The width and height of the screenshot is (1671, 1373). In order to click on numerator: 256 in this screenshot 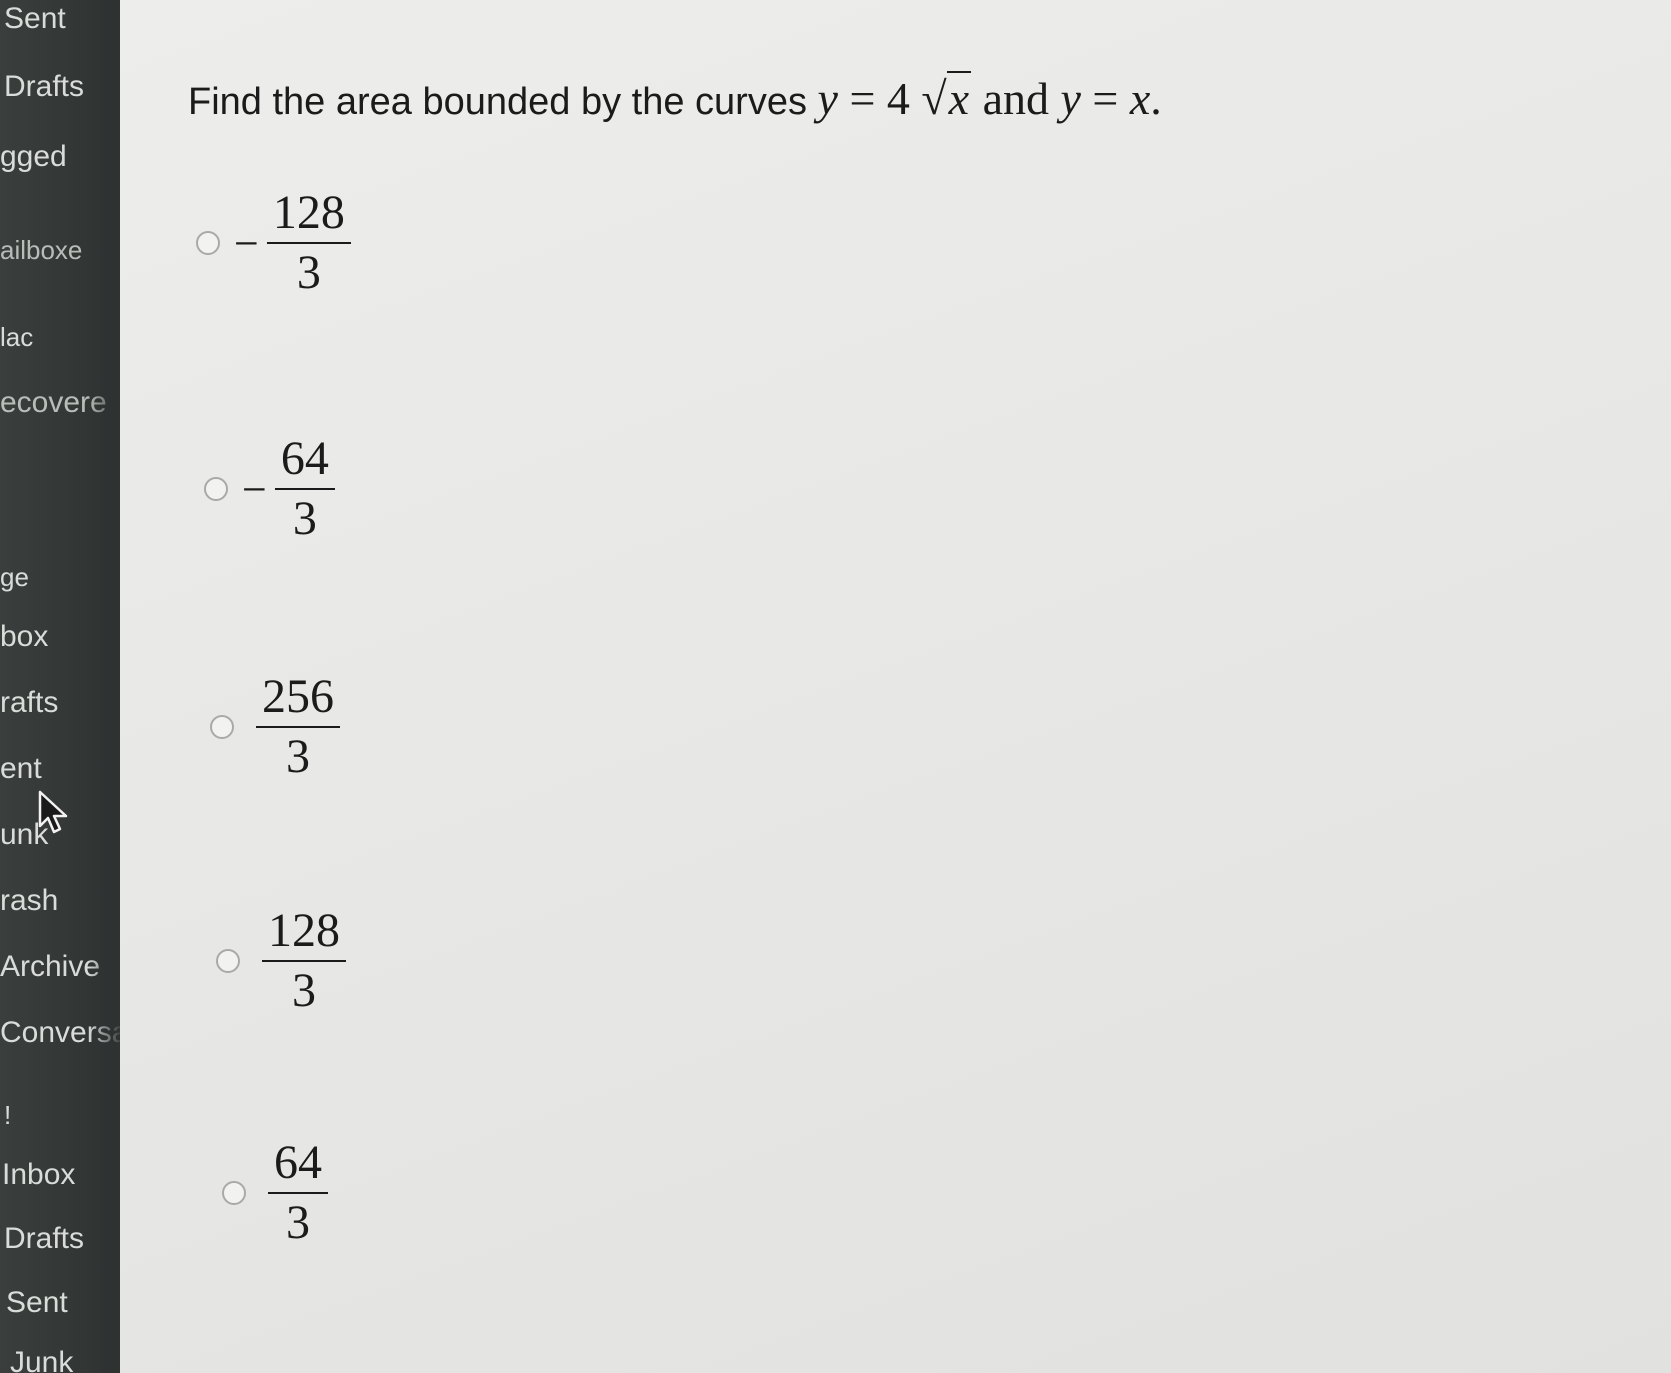, I will do `click(298, 696)`.